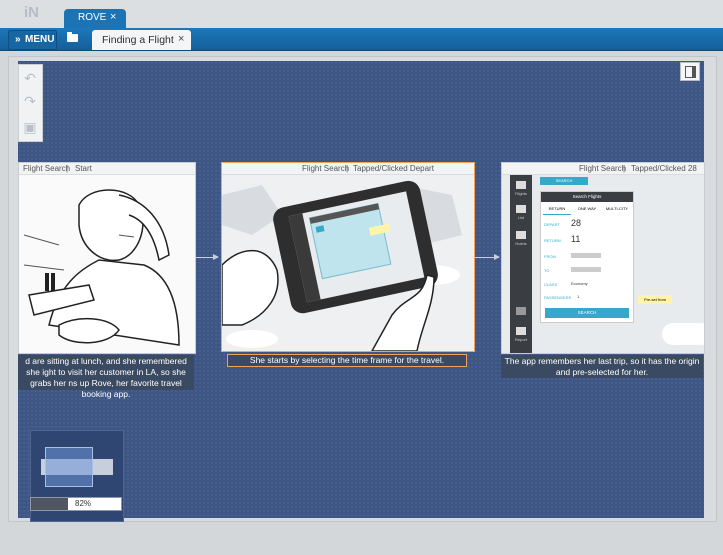  Describe the element at coordinates (521, 185) in the screenshot. I see `plane-icon` at that location.